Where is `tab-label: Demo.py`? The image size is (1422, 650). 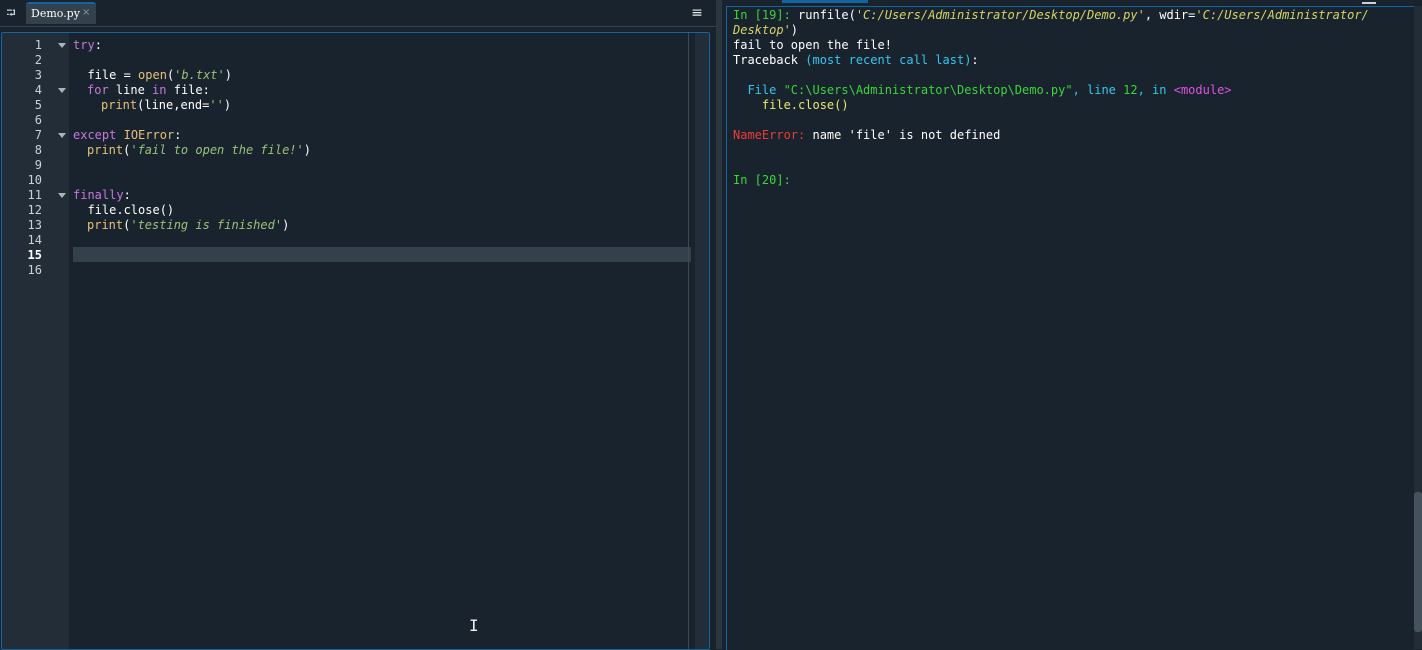
tab-label: Demo.py is located at coordinates (55, 13).